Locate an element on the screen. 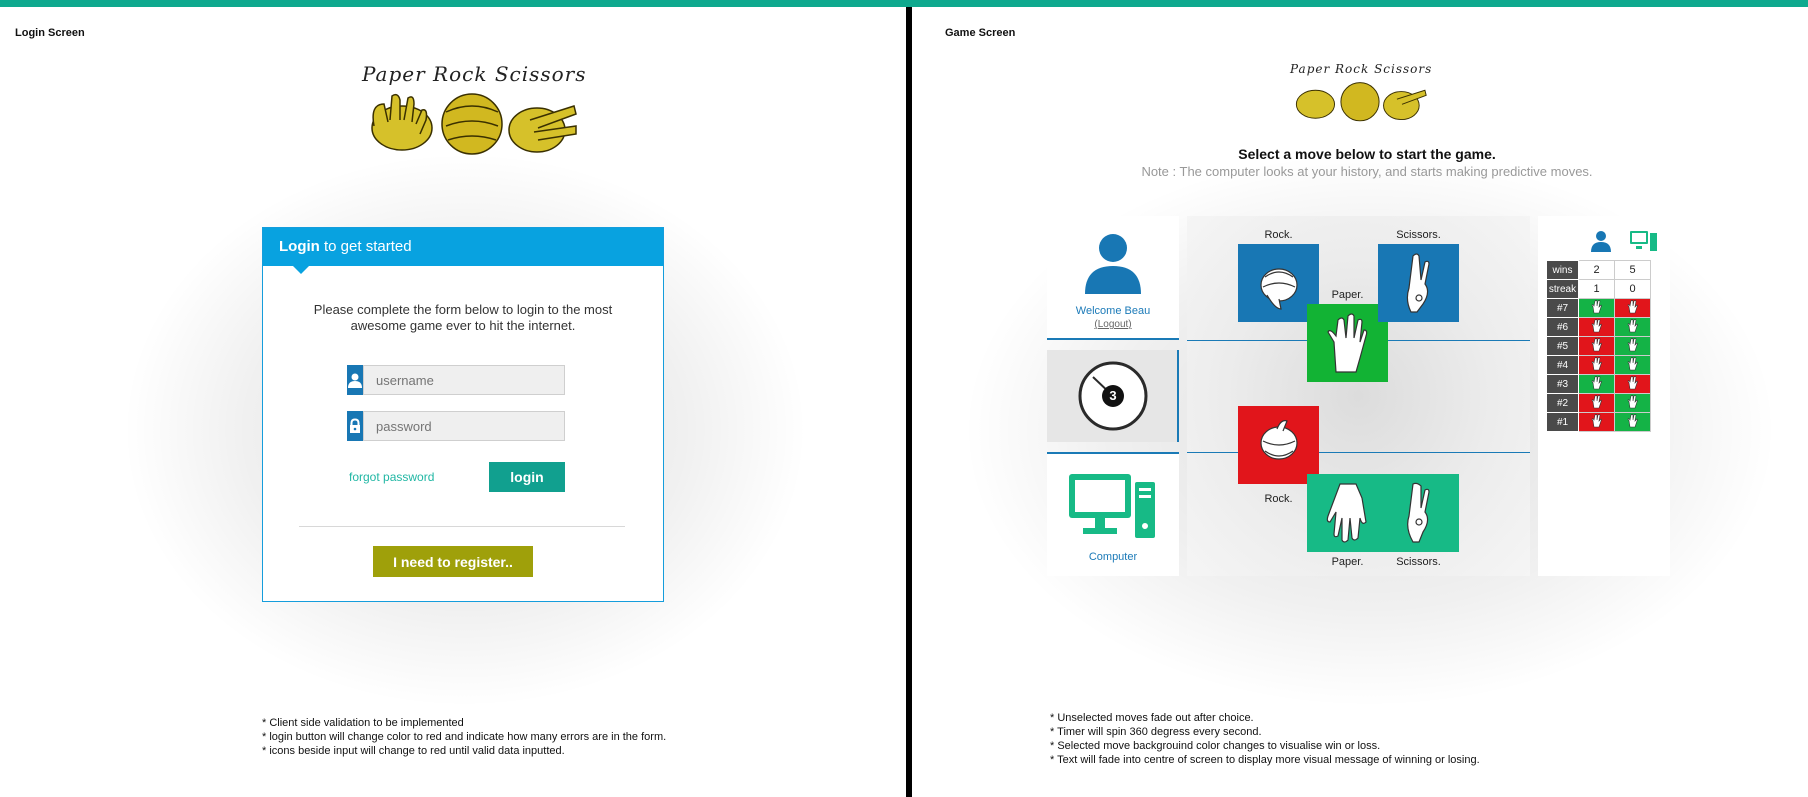 This screenshot has height=797, width=1808. player-streak: 1 is located at coordinates (1596, 289).